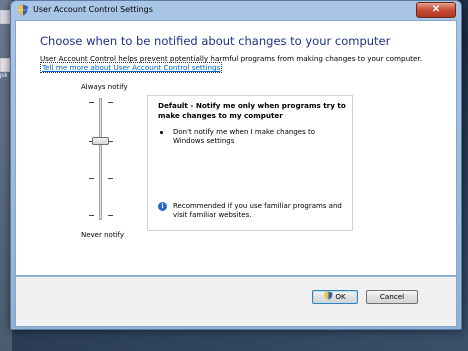 The width and height of the screenshot is (468, 351). I want to click on notification-level-slider, so click(101, 159).